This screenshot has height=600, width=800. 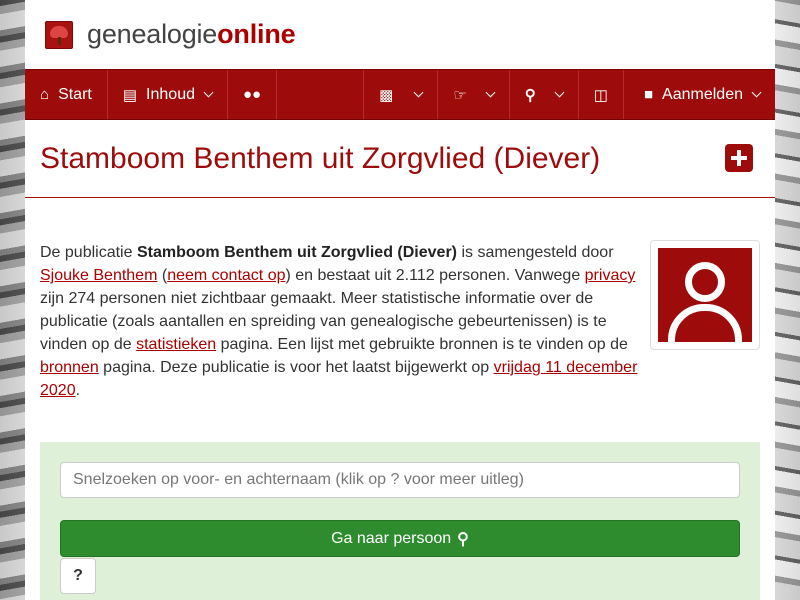 What do you see at coordinates (400, 34) in the screenshot?
I see `site-header: genealogieonline` at bounding box center [400, 34].